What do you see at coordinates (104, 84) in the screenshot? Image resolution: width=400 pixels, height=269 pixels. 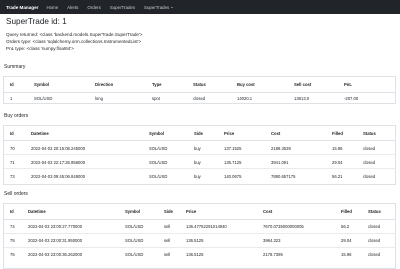 I see `column-header: Direction` at bounding box center [104, 84].